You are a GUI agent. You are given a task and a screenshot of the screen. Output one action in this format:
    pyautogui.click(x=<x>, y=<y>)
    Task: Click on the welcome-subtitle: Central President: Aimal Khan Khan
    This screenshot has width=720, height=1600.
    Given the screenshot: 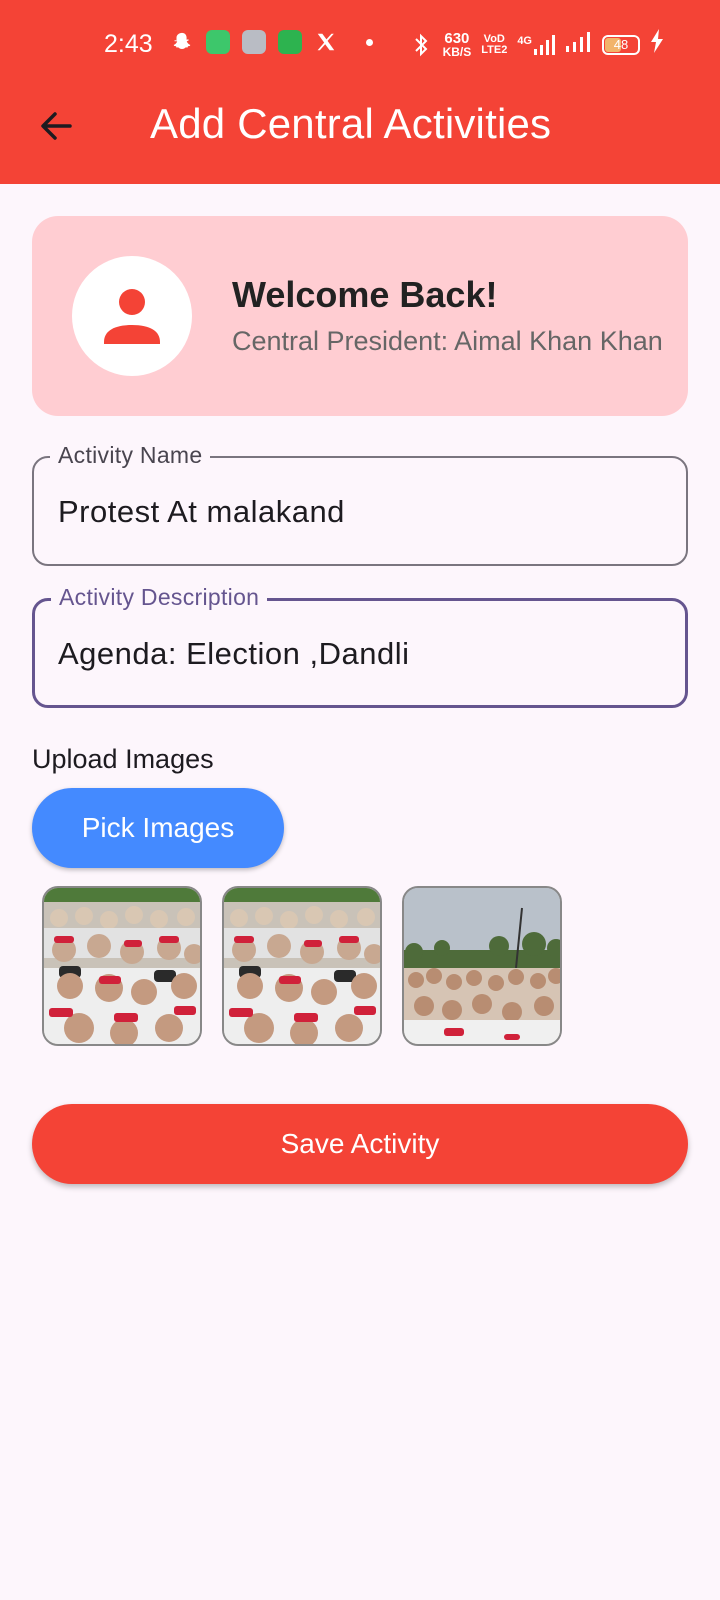 What is the action you would take?
    pyautogui.click(x=447, y=341)
    